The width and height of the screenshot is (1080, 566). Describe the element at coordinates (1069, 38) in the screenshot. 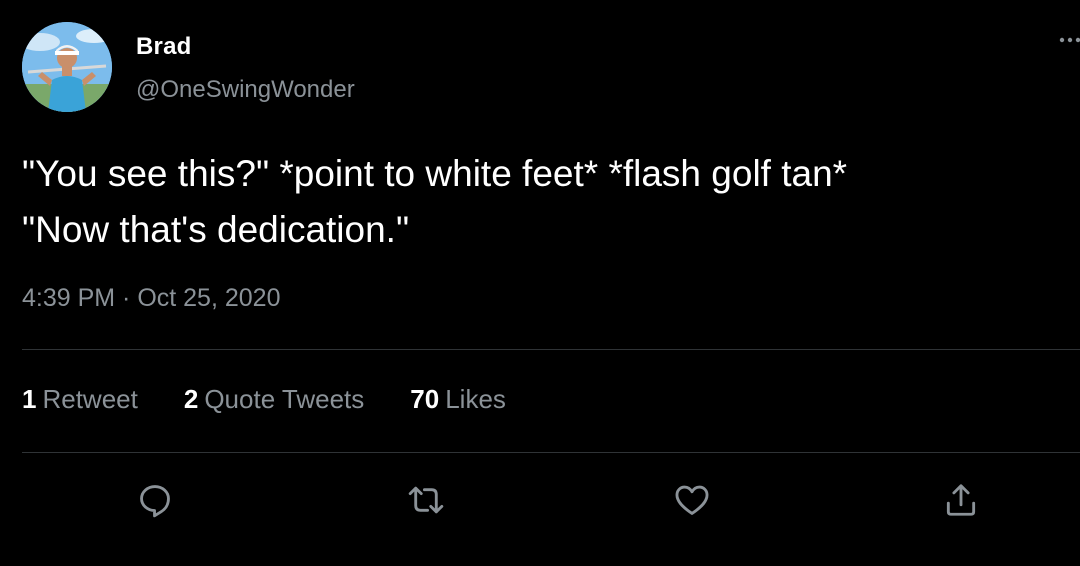

I see `more-options-icon` at that location.